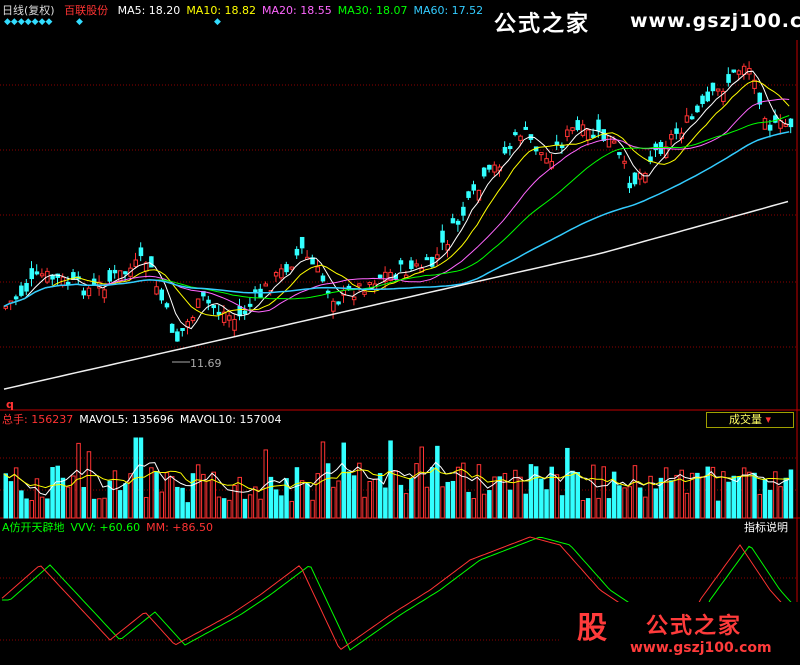  I want to click on indicator-help-button: 指标说明, so click(766, 528).